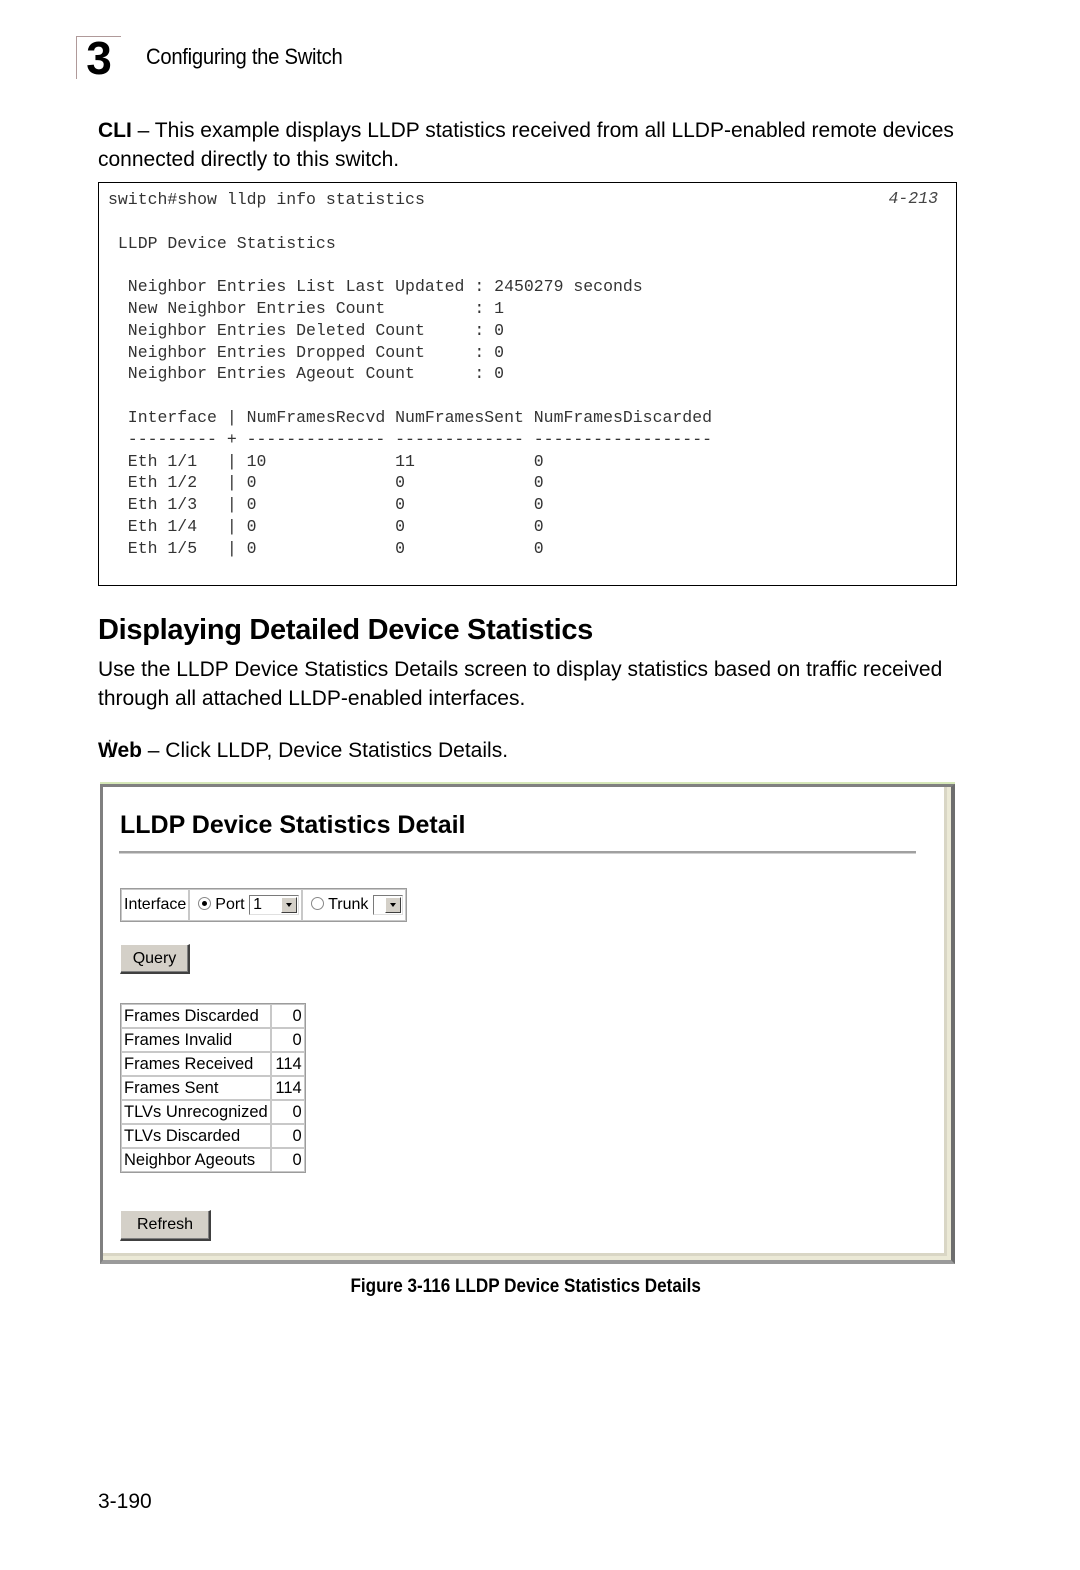  What do you see at coordinates (155, 905) in the screenshot?
I see `interface-label: Interface` at bounding box center [155, 905].